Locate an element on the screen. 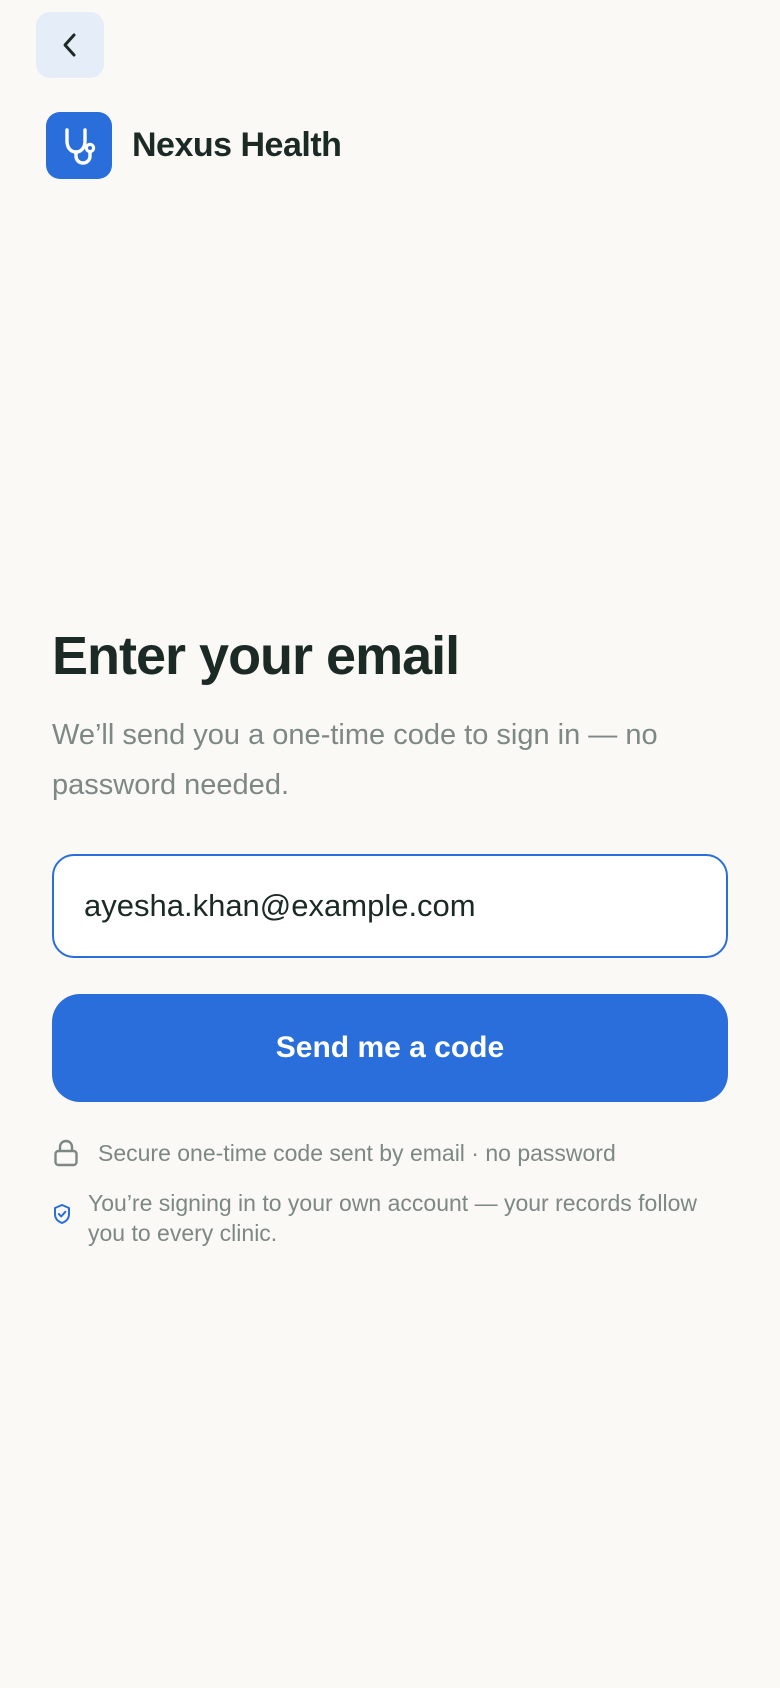 This screenshot has height=1688, width=780. brand-name: Nexus Health is located at coordinates (237, 145).